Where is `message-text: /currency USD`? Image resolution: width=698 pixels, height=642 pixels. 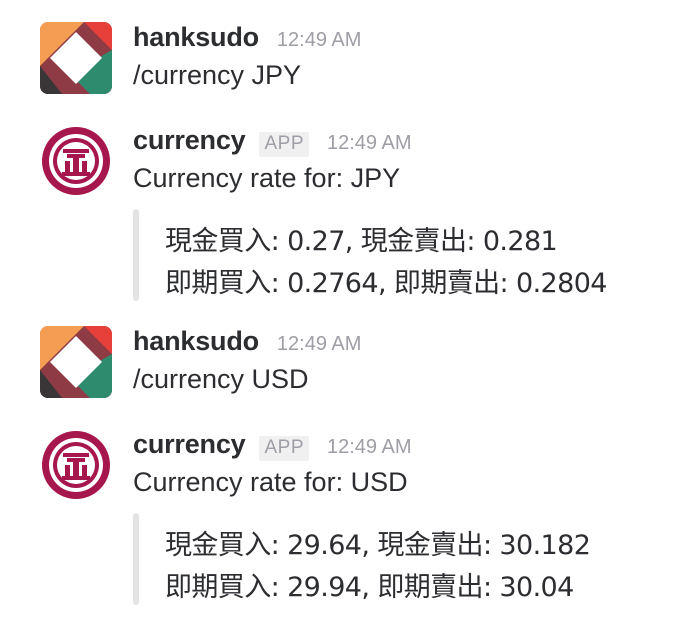
message-text: /currency USD is located at coordinates (221, 379).